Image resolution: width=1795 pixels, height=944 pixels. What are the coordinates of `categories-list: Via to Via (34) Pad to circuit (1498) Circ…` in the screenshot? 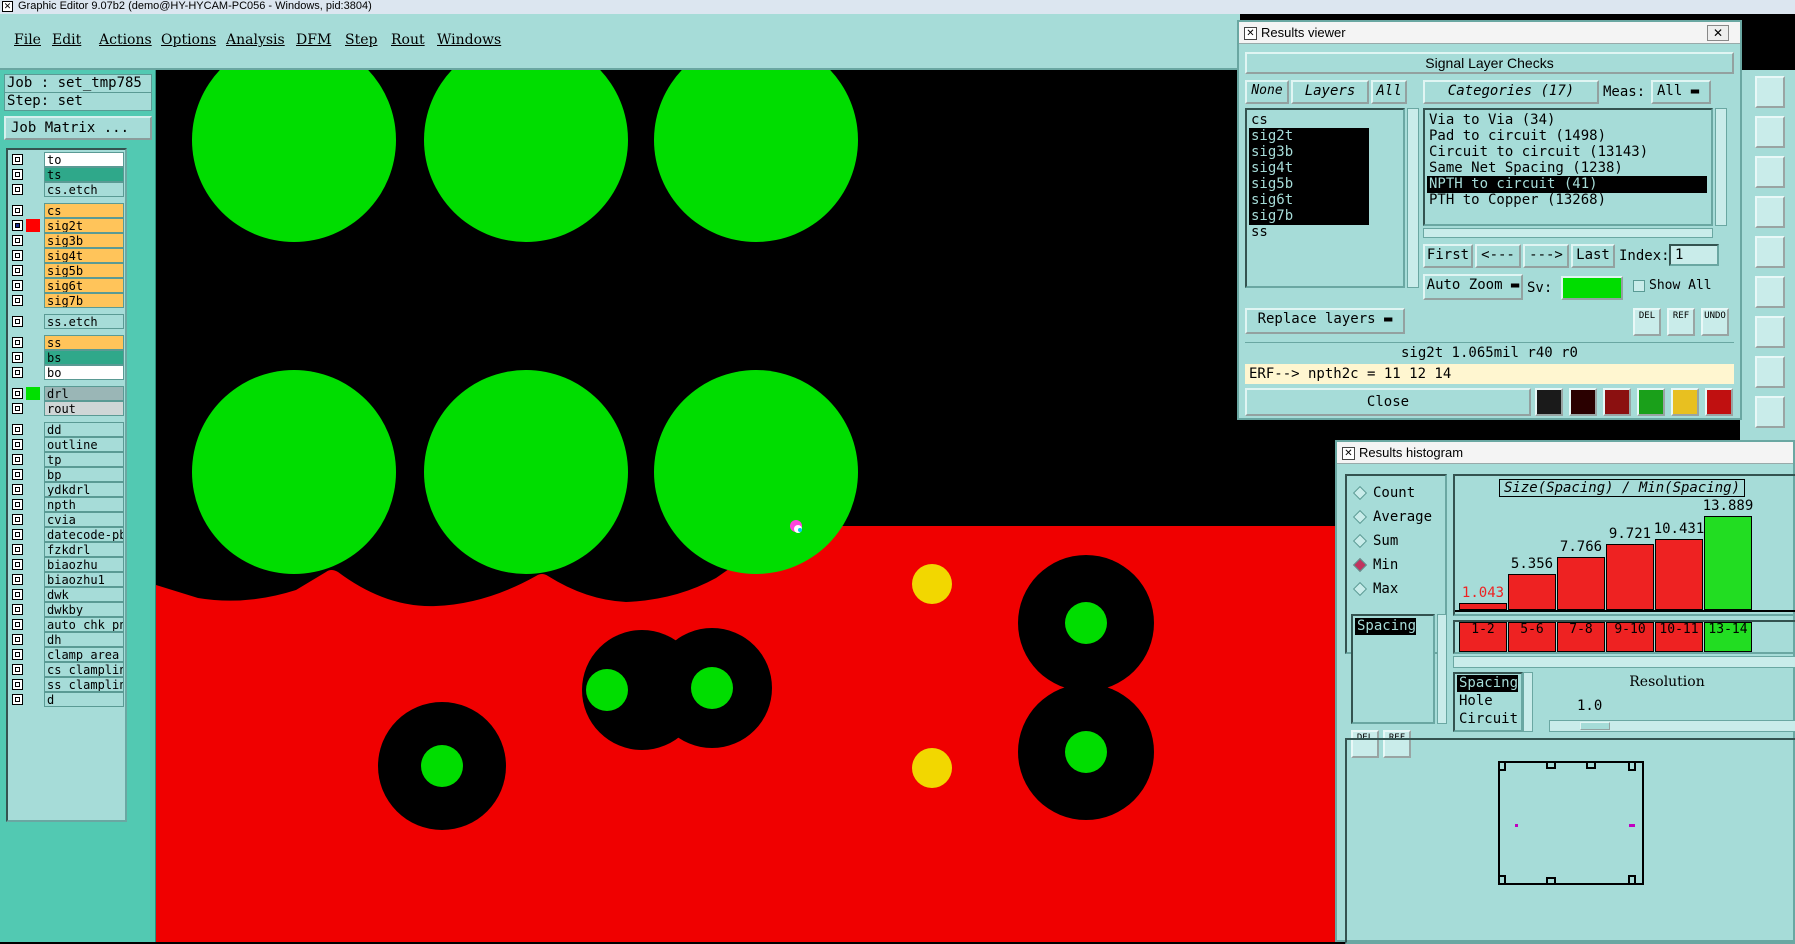 It's located at (1568, 167).